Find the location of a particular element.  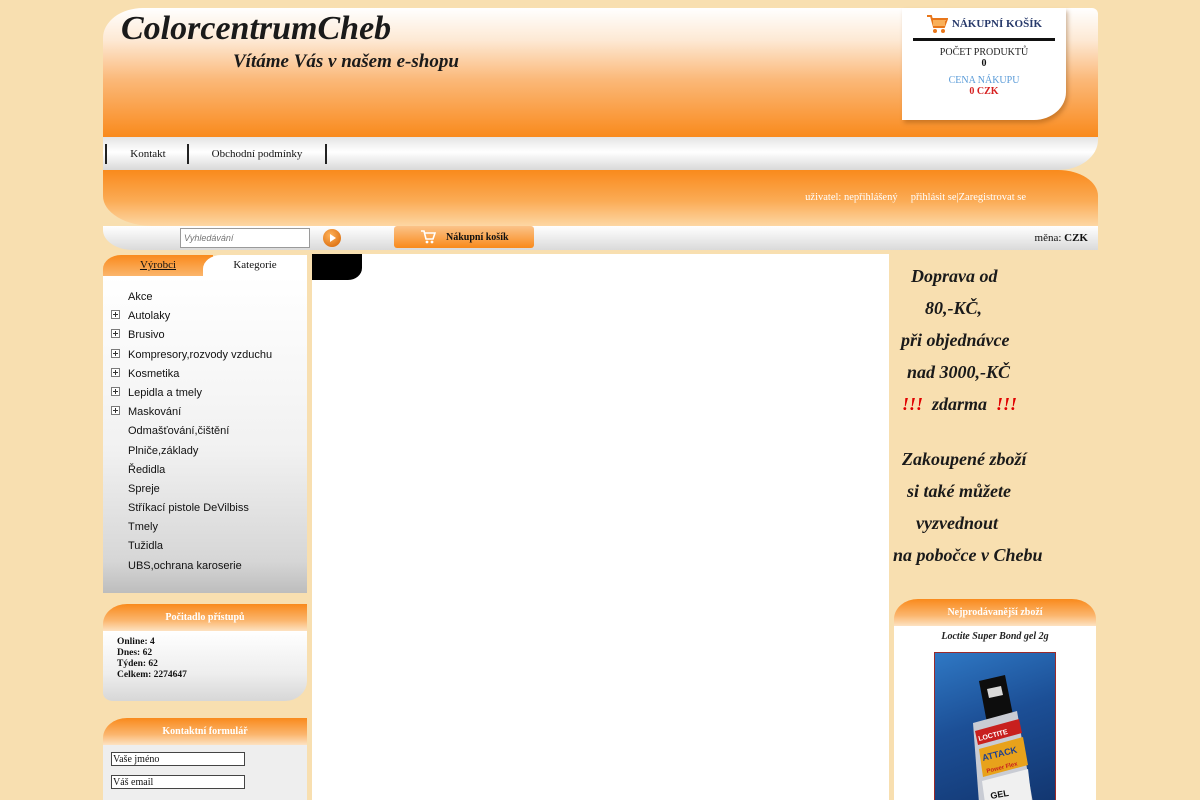

category-item: Tmely is located at coordinates (205, 529).